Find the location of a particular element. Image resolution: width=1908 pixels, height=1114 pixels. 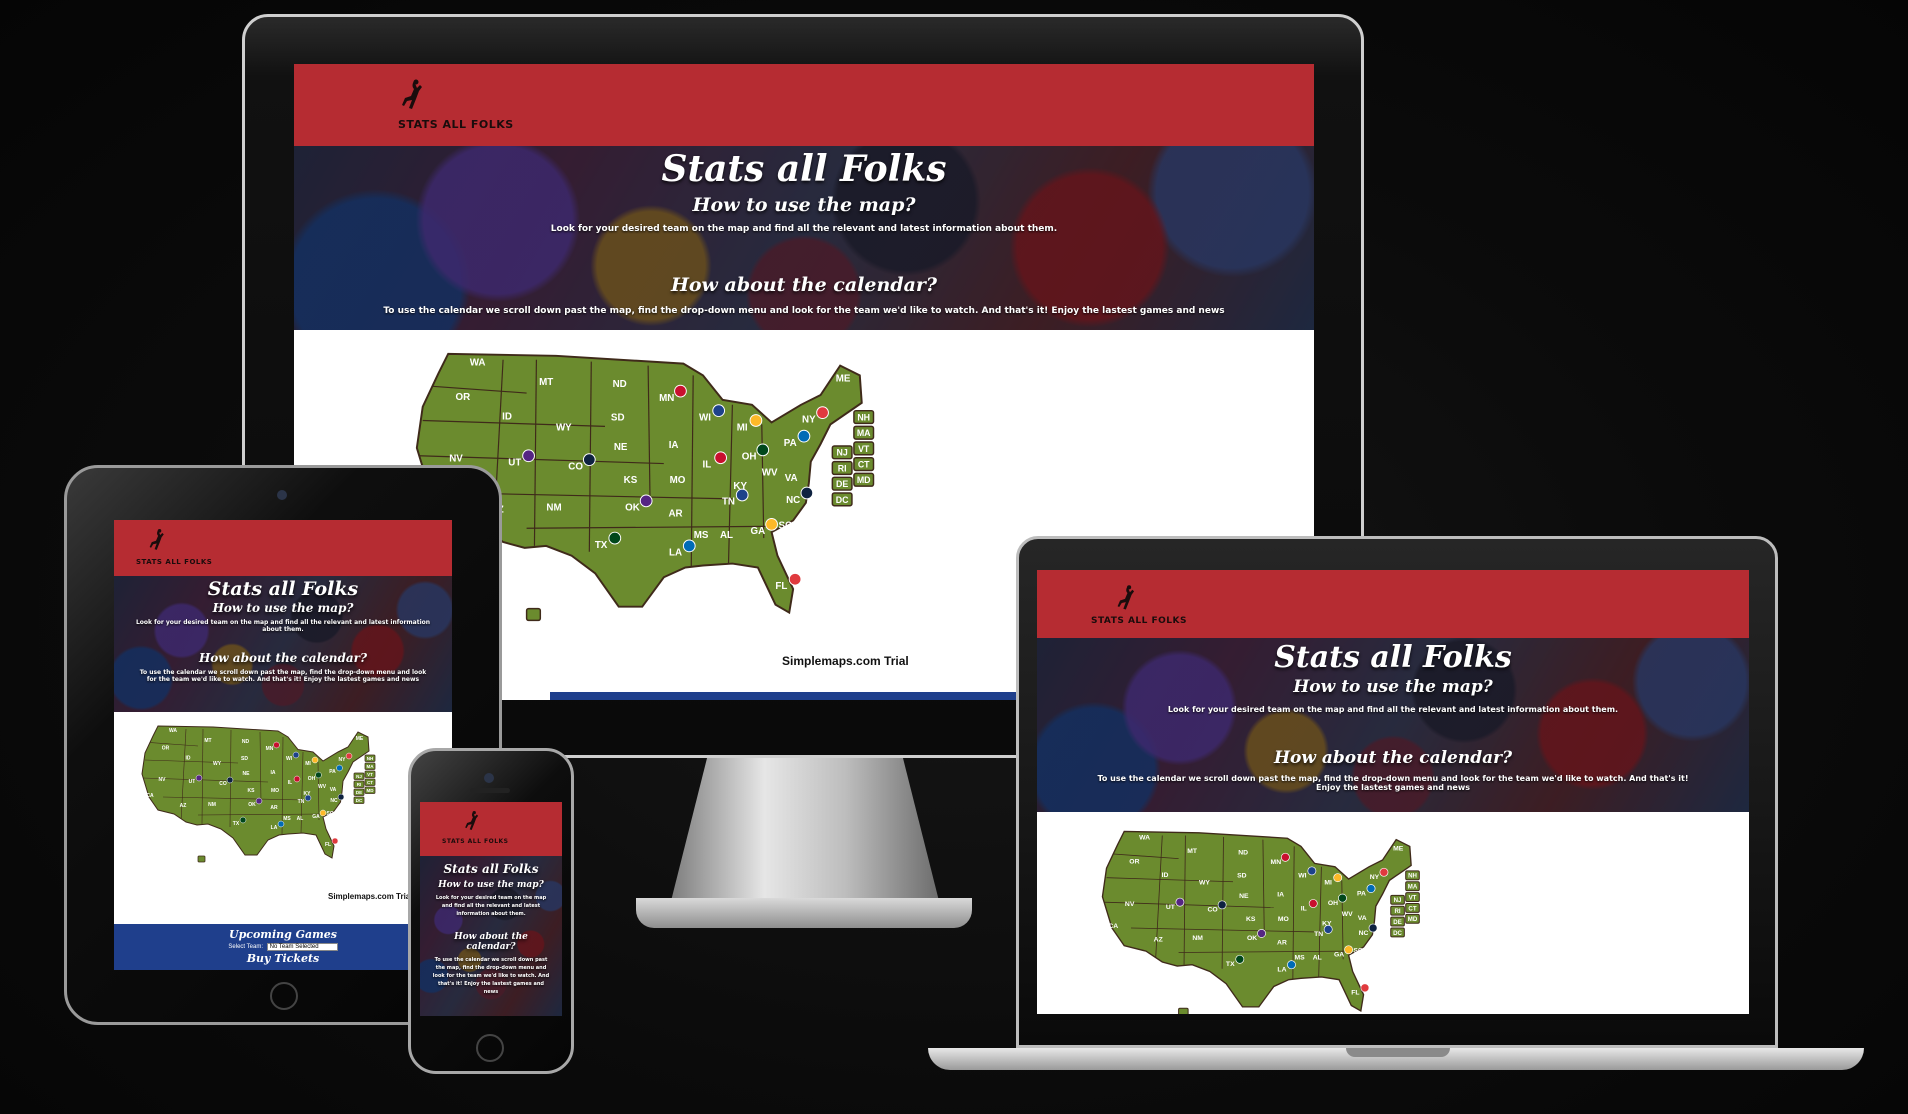

state-label-va: VA is located at coordinates (1362, 918).